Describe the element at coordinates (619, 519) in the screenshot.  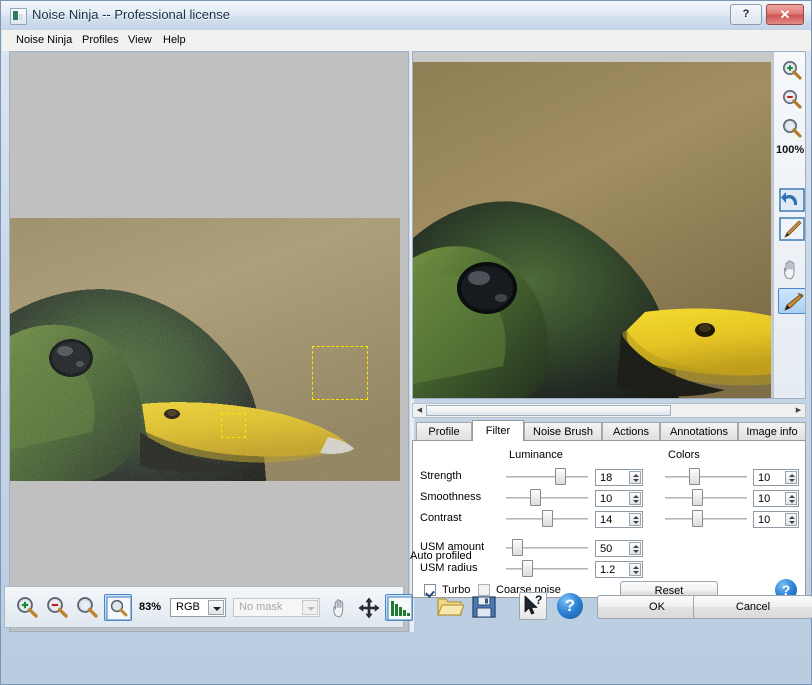
I see `spin-contrast-luminance: 14` at that location.